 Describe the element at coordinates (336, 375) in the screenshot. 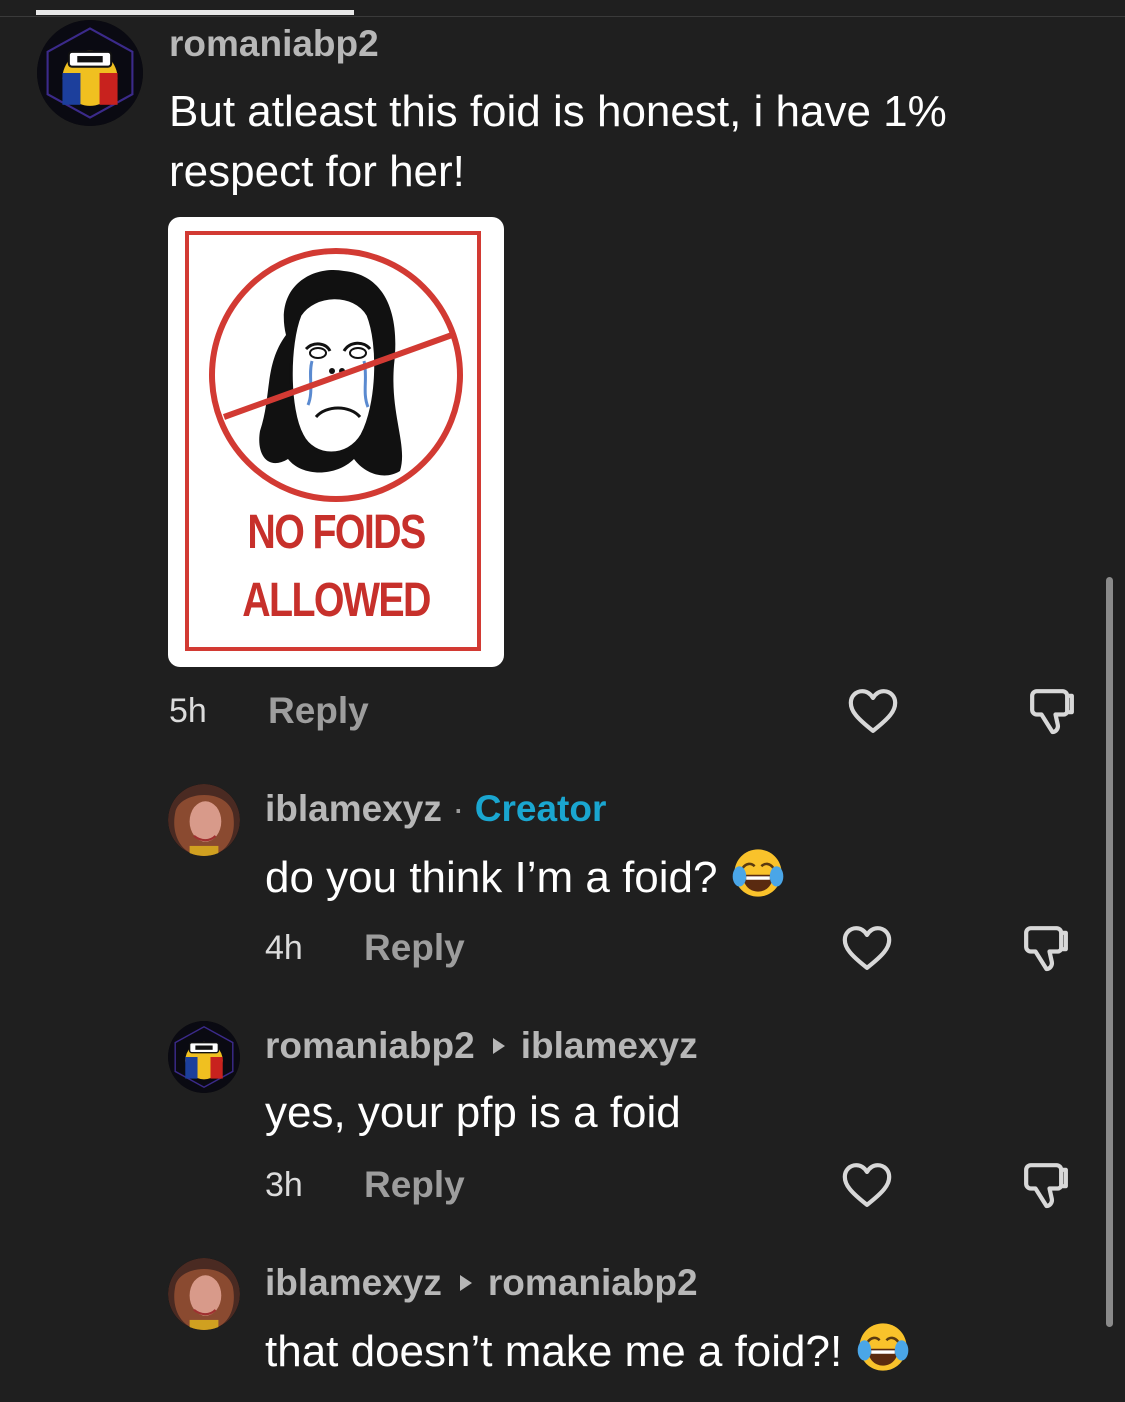

I see `no-sign-illustration` at that location.